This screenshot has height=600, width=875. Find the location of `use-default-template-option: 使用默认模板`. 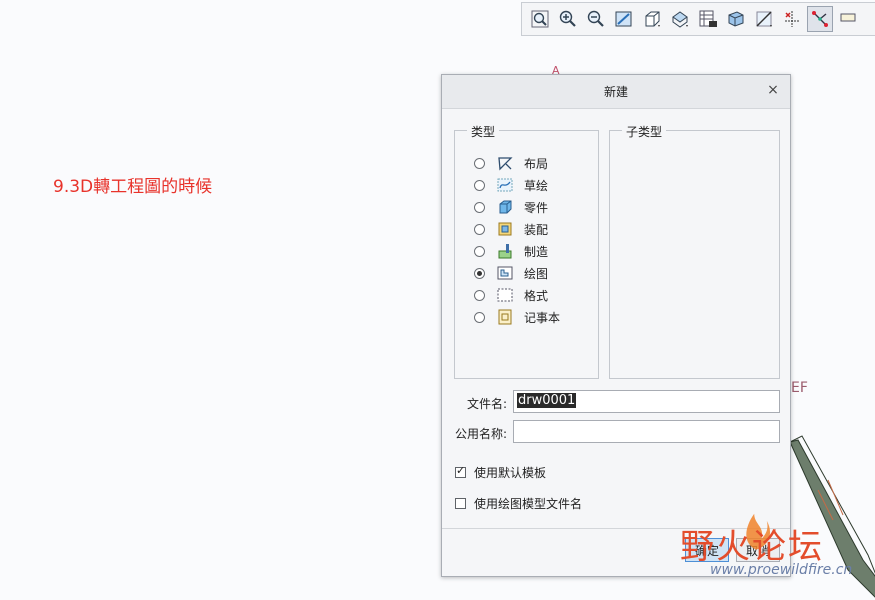

use-default-template-option: 使用默认模板 is located at coordinates (500, 472).